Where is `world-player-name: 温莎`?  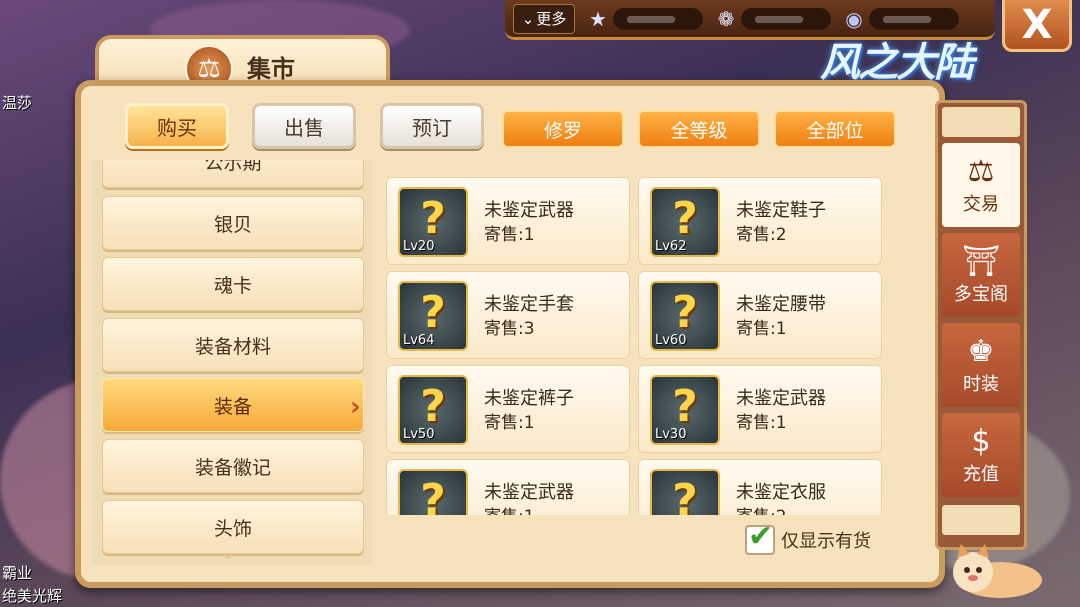 world-player-name: 温莎 is located at coordinates (17, 103).